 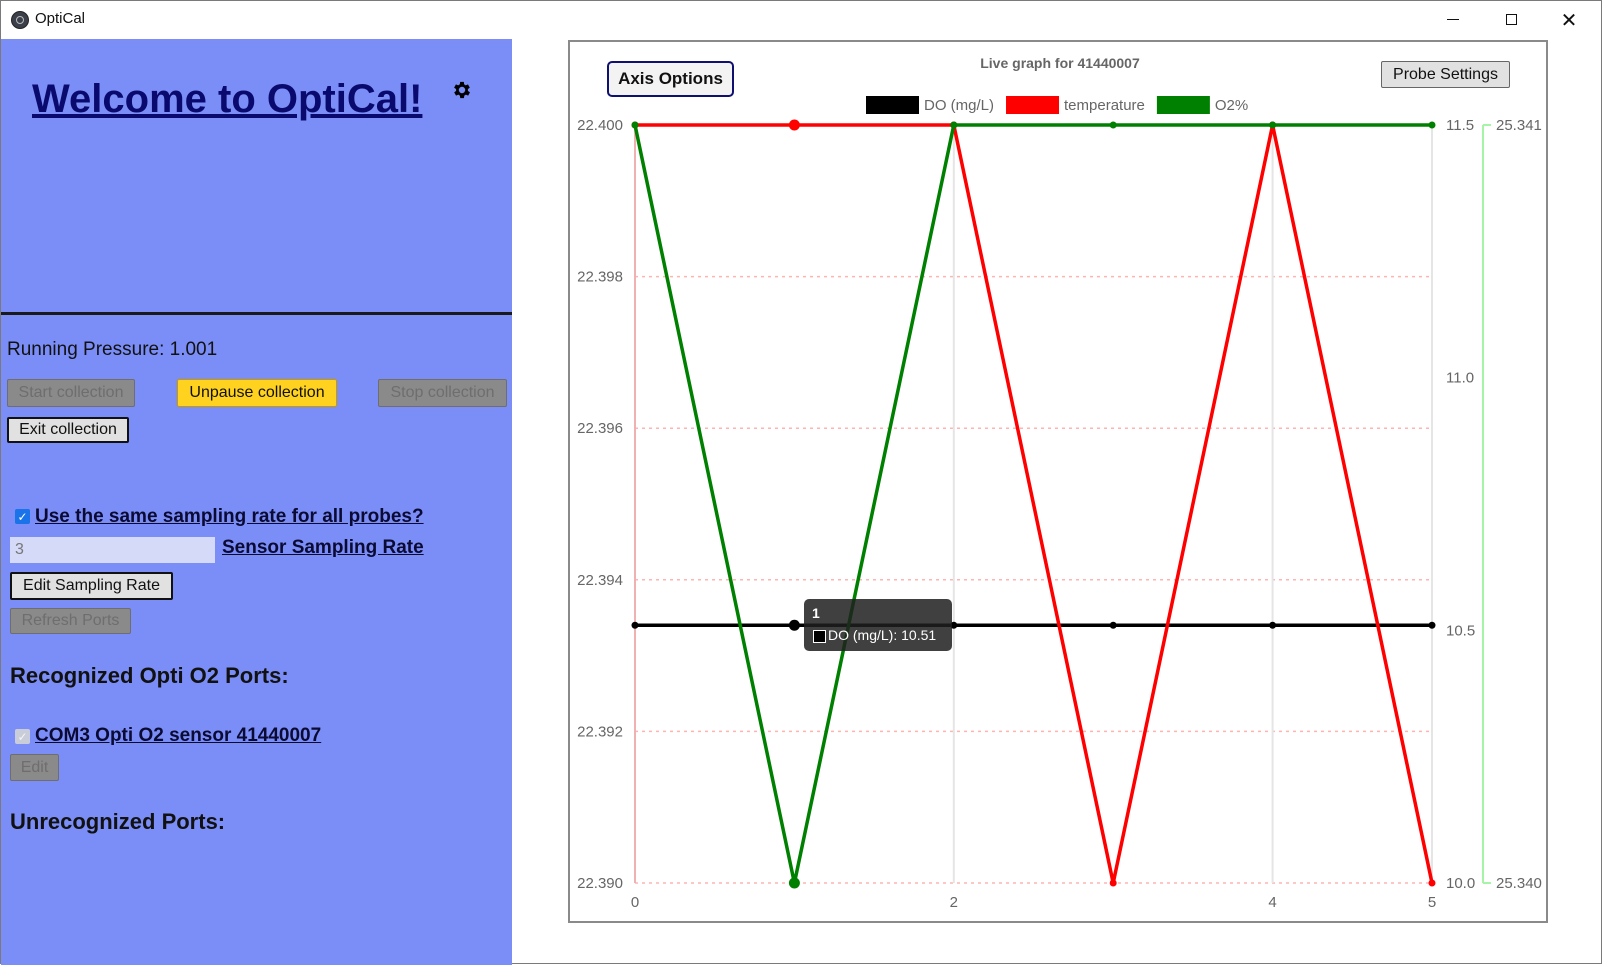 What do you see at coordinates (600, 428) in the screenshot?
I see `y-tick-left: 22.396` at bounding box center [600, 428].